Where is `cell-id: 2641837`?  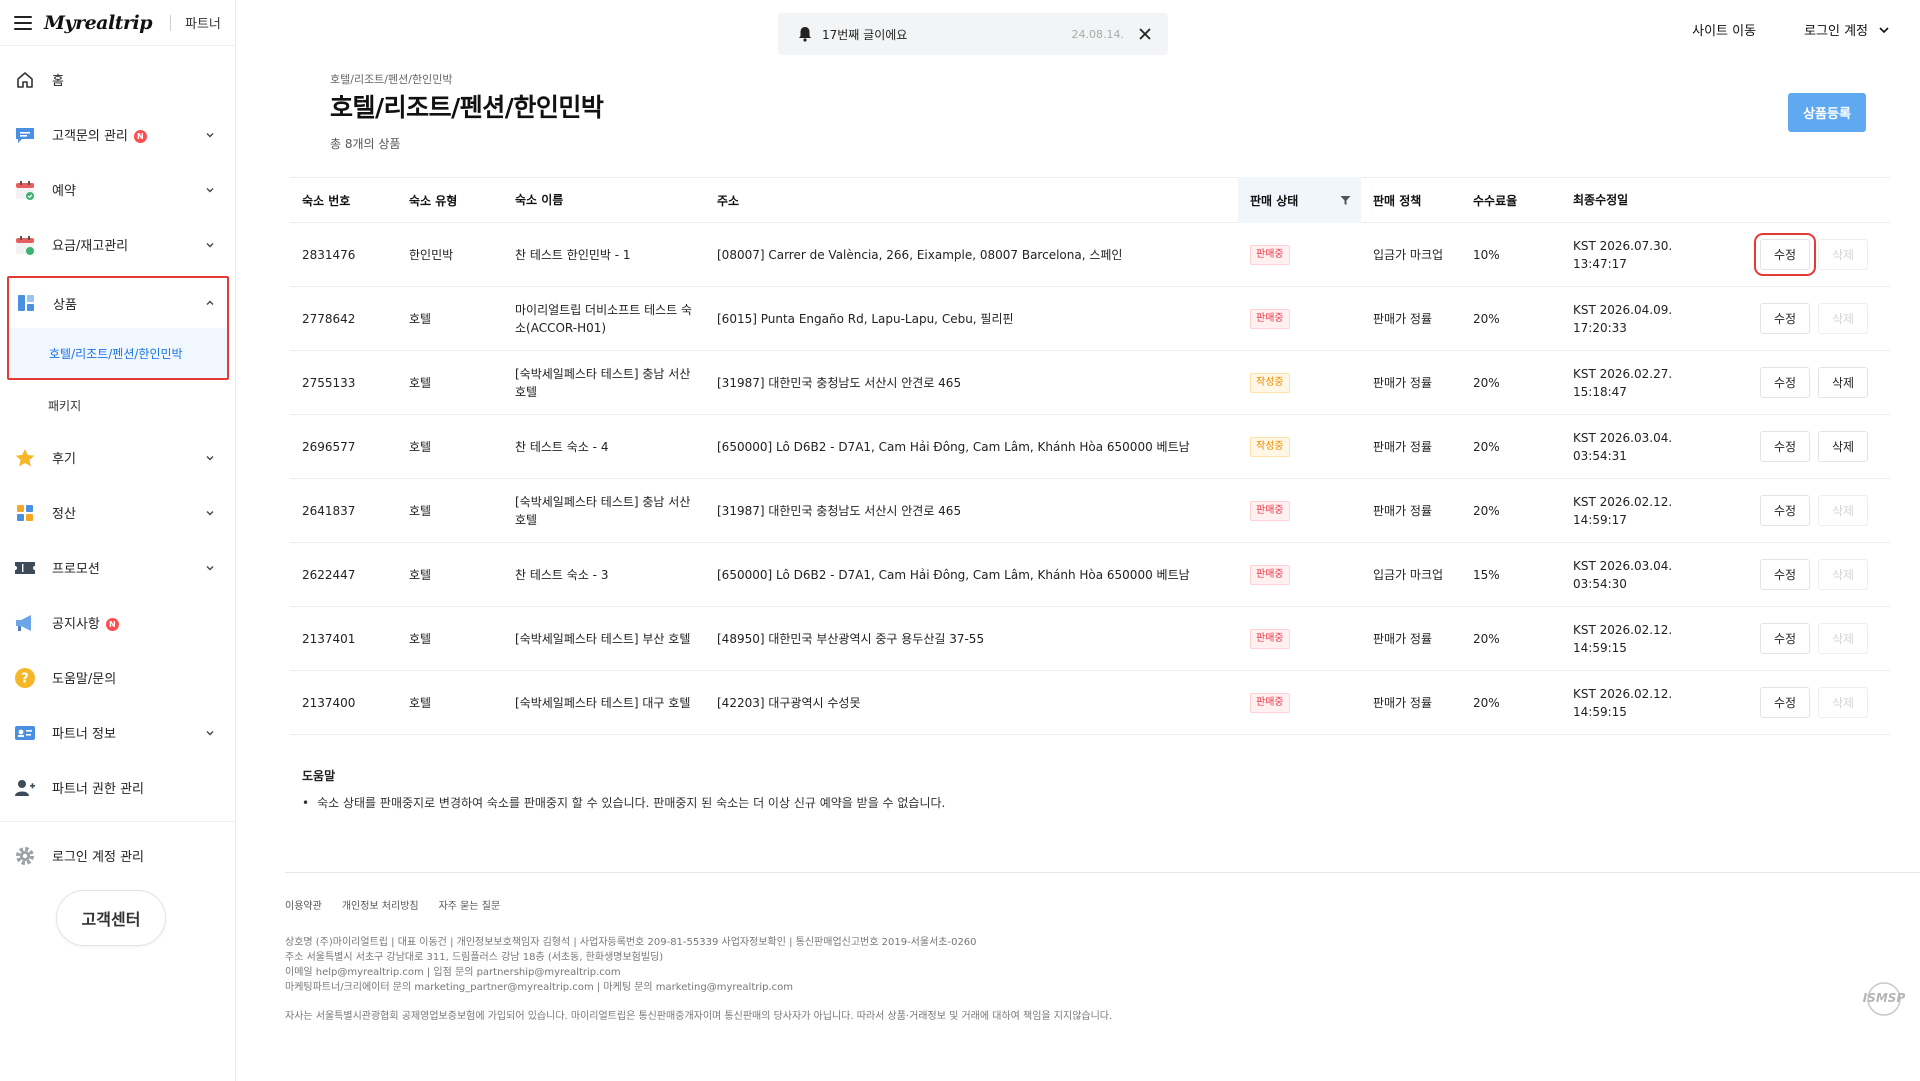 cell-id: 2641837 is located at coordinates (329, 510).